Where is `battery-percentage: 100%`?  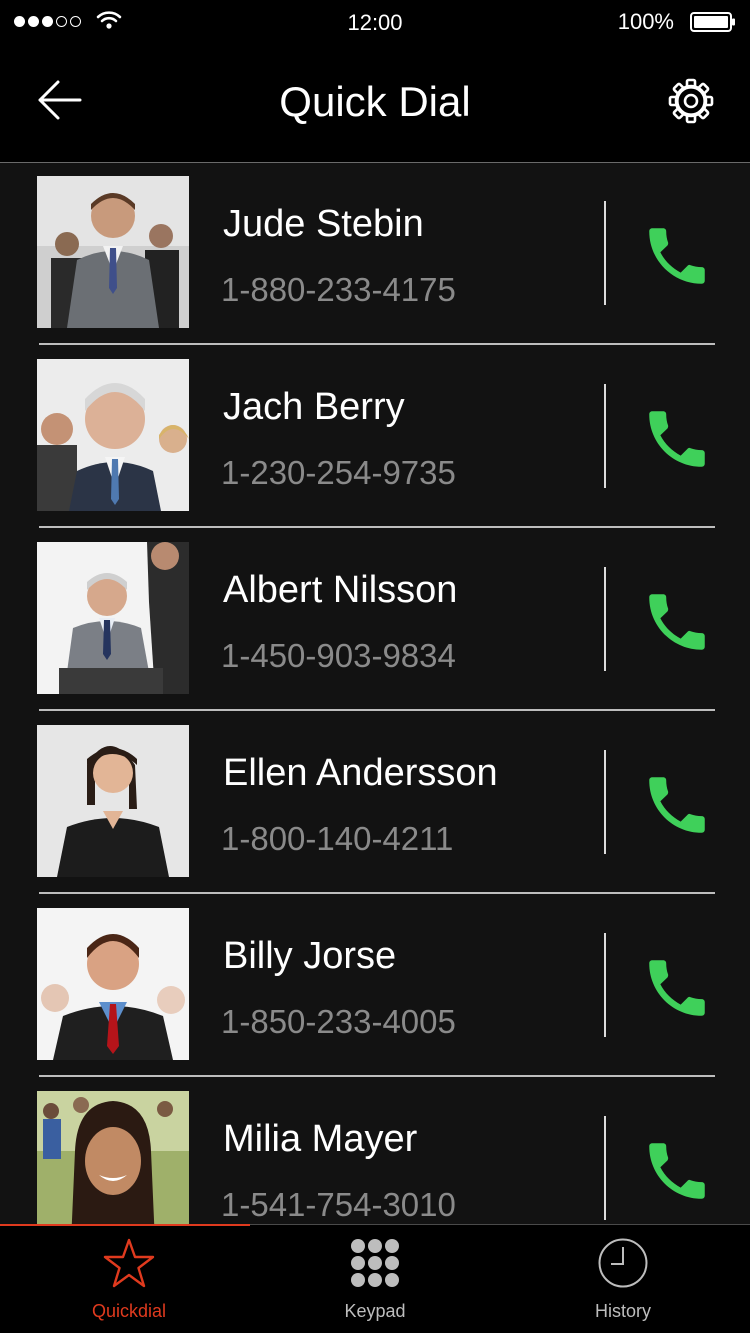
battery-percentage: 100% is located at coordinates (645, 21).